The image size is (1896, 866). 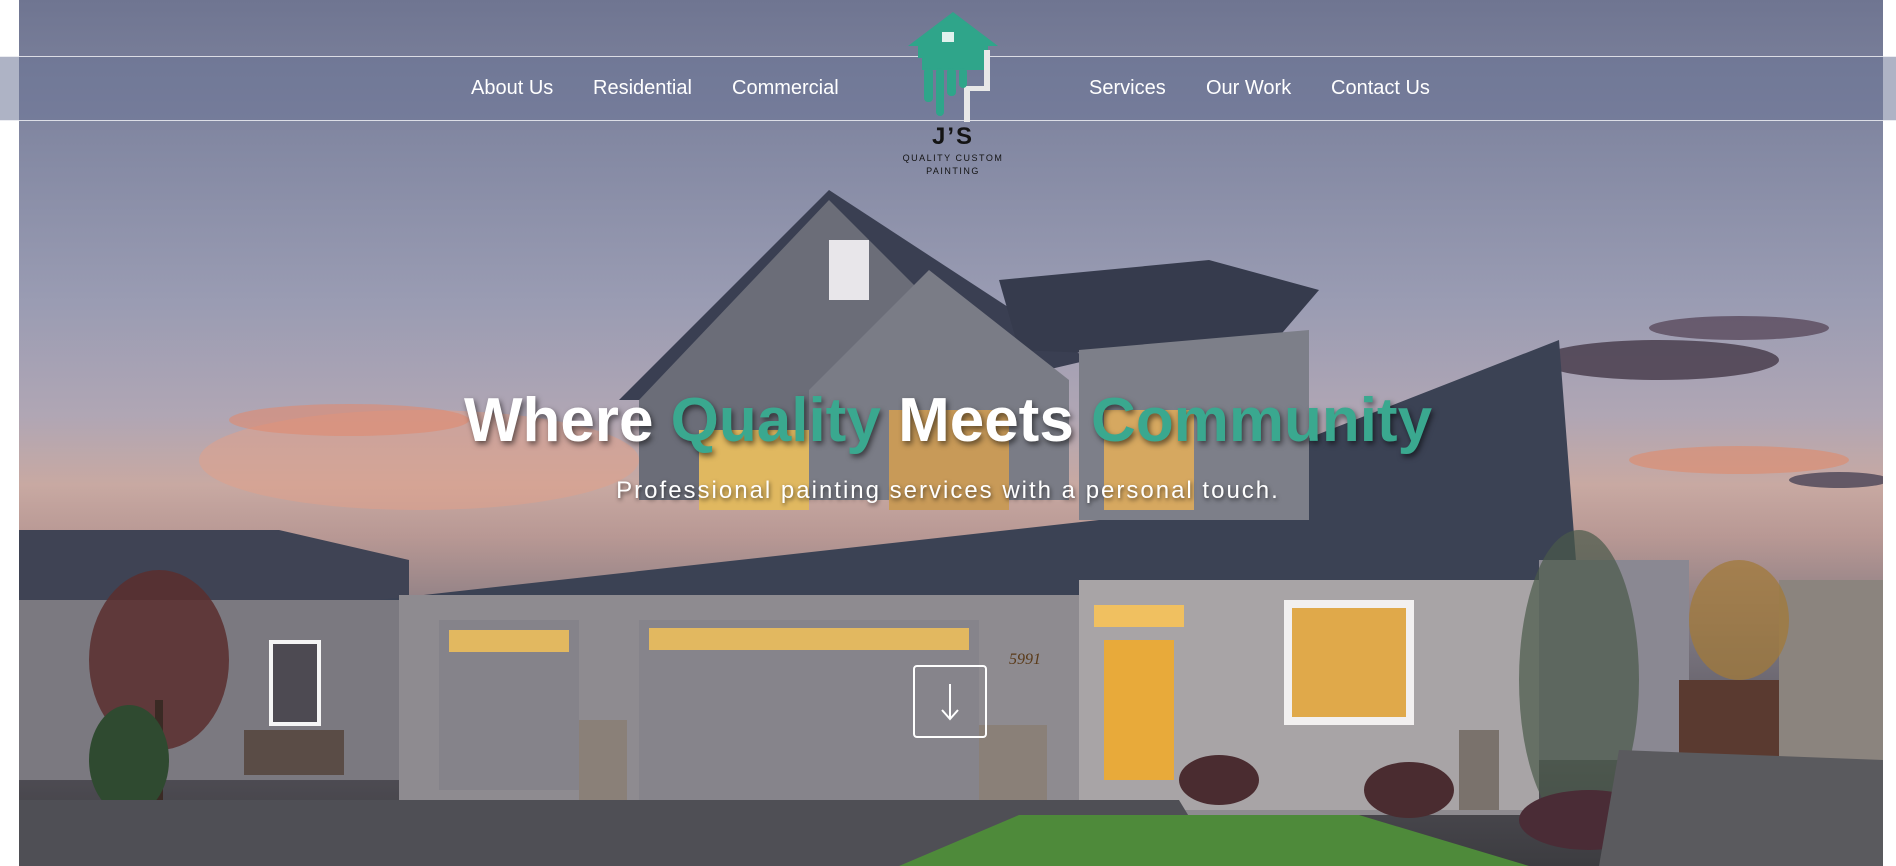 I want to click on headline-word-where: Where, so click(x=558, y=420).